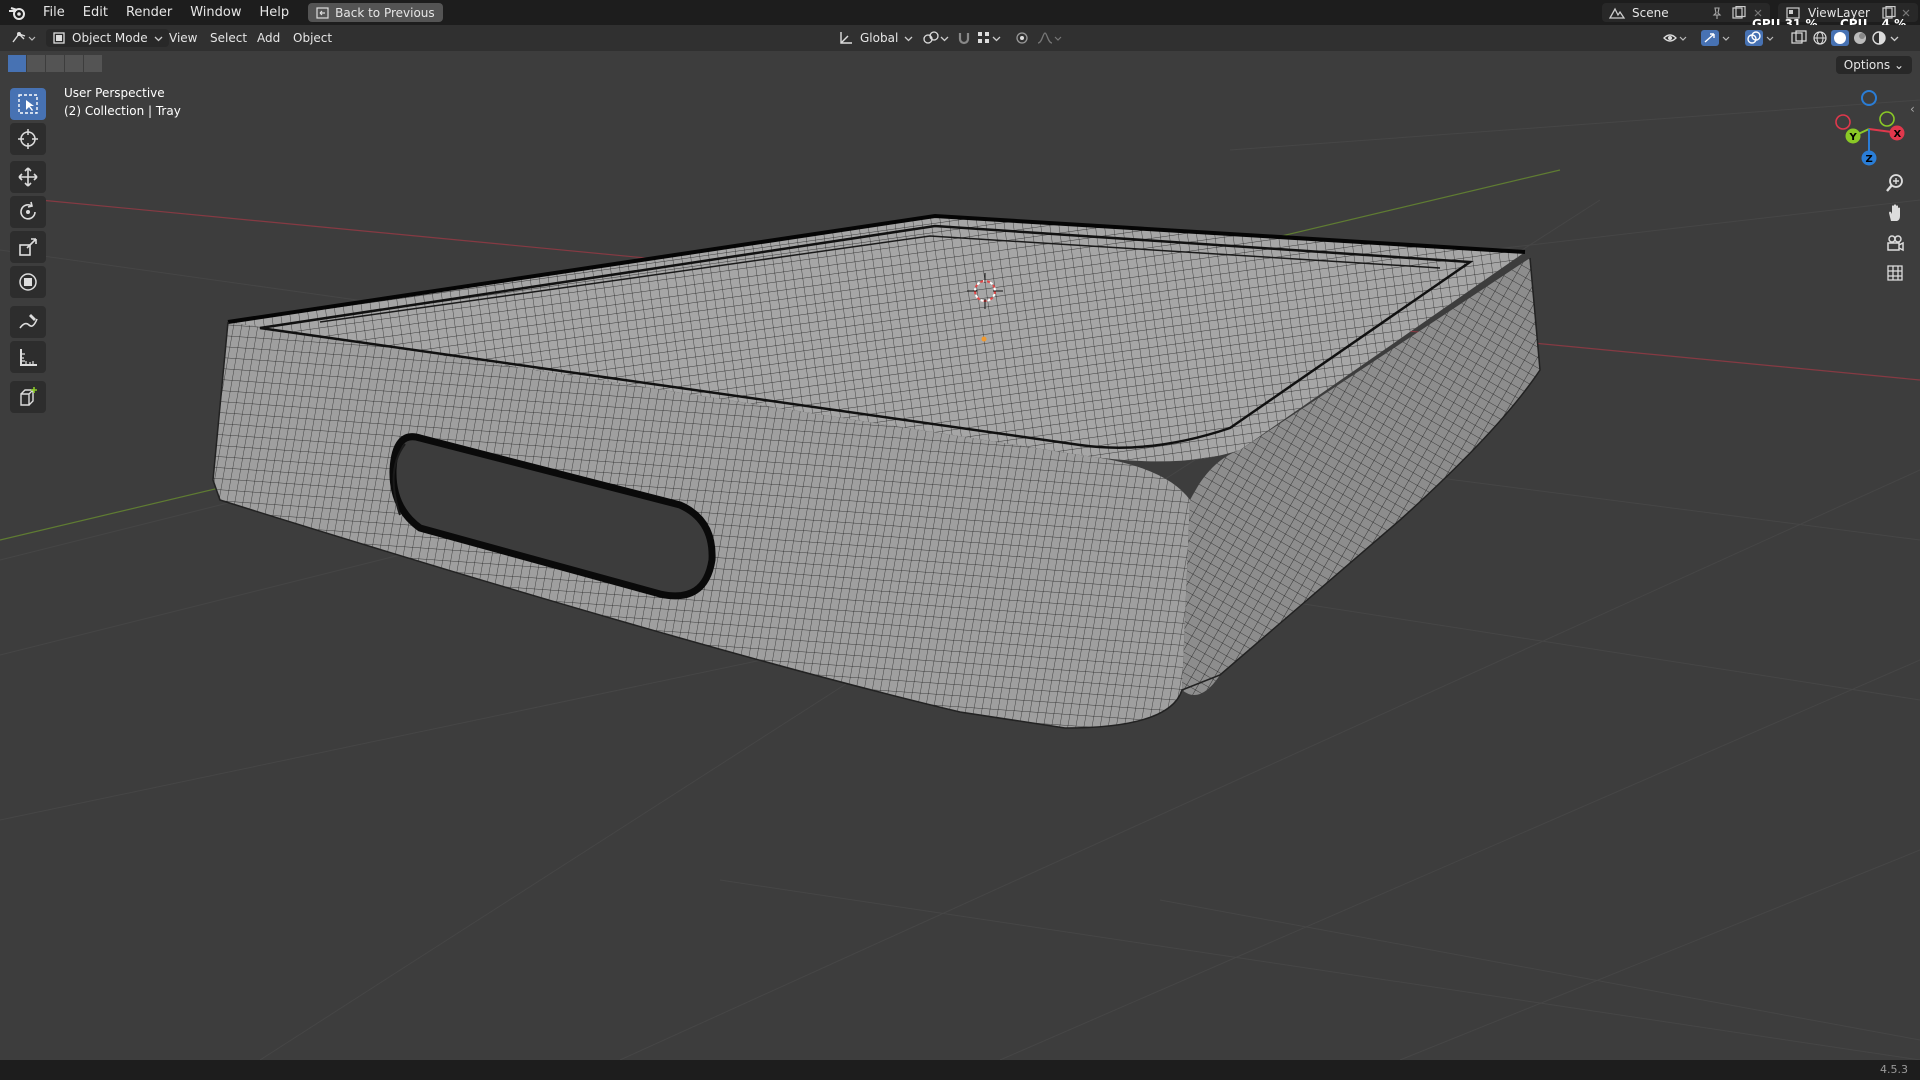  I want to click on menu-object: Object, so click(312, 38).